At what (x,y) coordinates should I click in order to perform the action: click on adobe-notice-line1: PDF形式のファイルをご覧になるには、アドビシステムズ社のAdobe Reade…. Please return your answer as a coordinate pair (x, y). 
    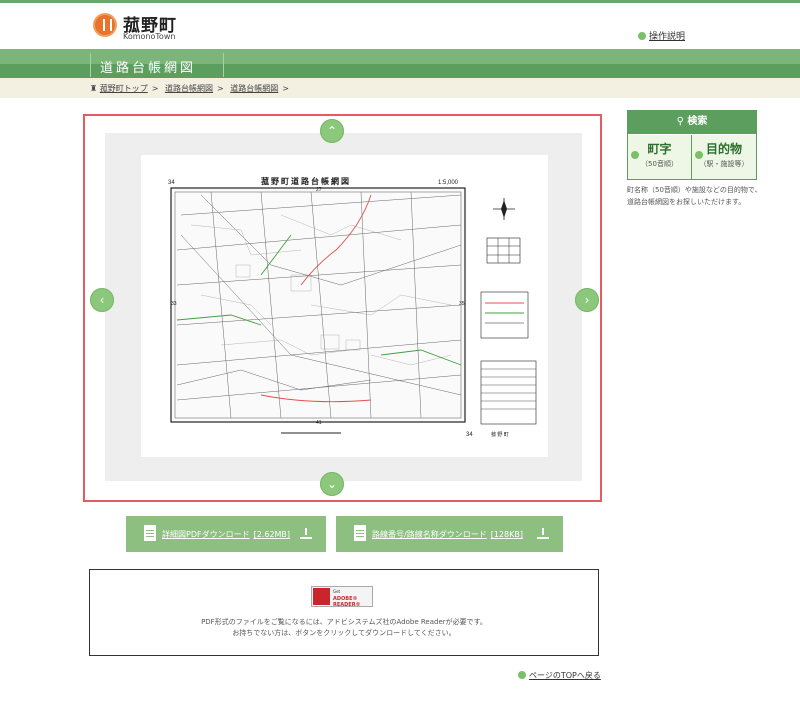
    Looking at the image, I should click on (344, 622).